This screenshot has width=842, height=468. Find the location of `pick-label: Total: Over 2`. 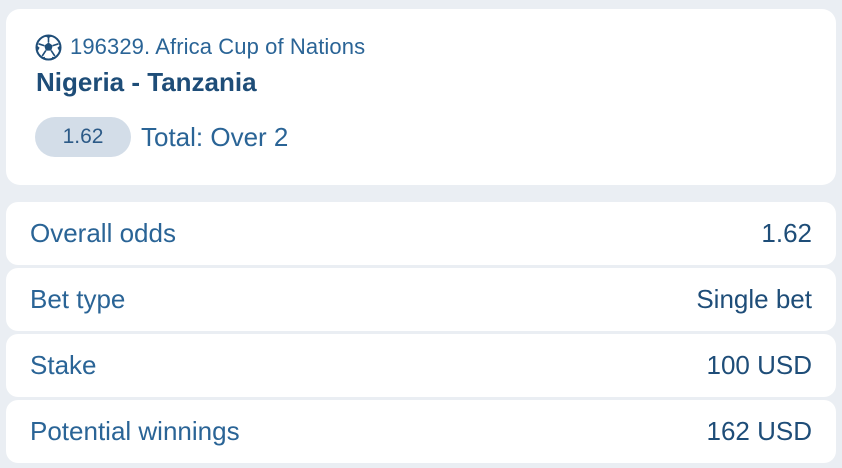

pick-label: Total: Over 2 is located at coordinates (215, 136).